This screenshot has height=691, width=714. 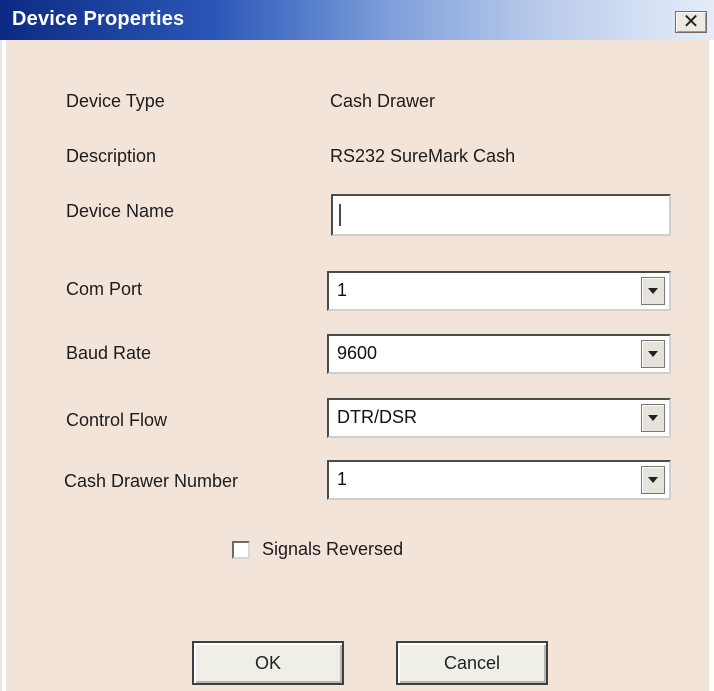 What do you see at coordinates (711, 365) in the screenshot?
I see `right-window-edge` at bounding box center [711, 365].